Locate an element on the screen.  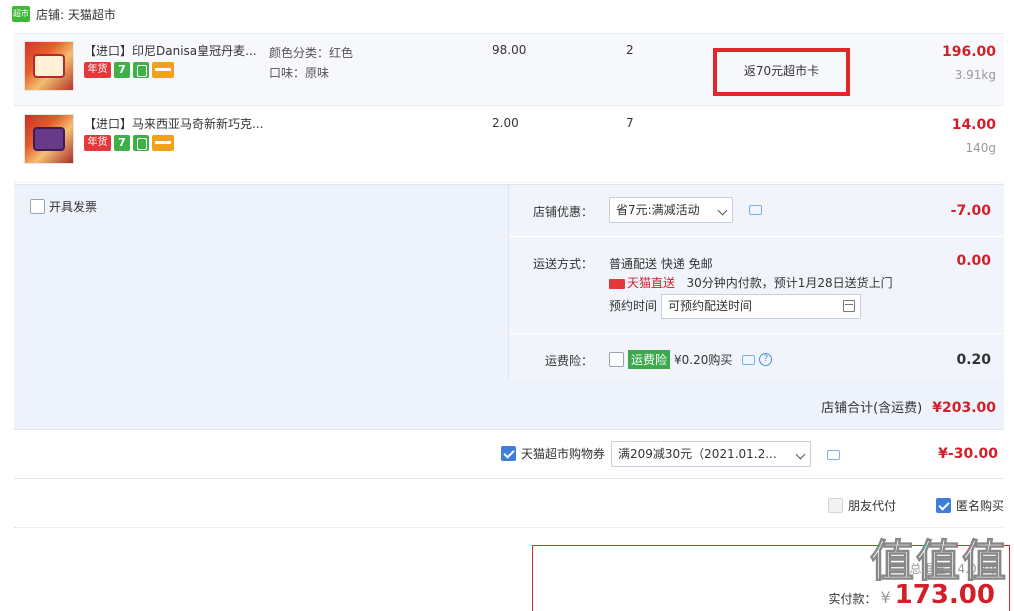
shop-total-value: ¥203.00 is located at coordinates (964, 408).